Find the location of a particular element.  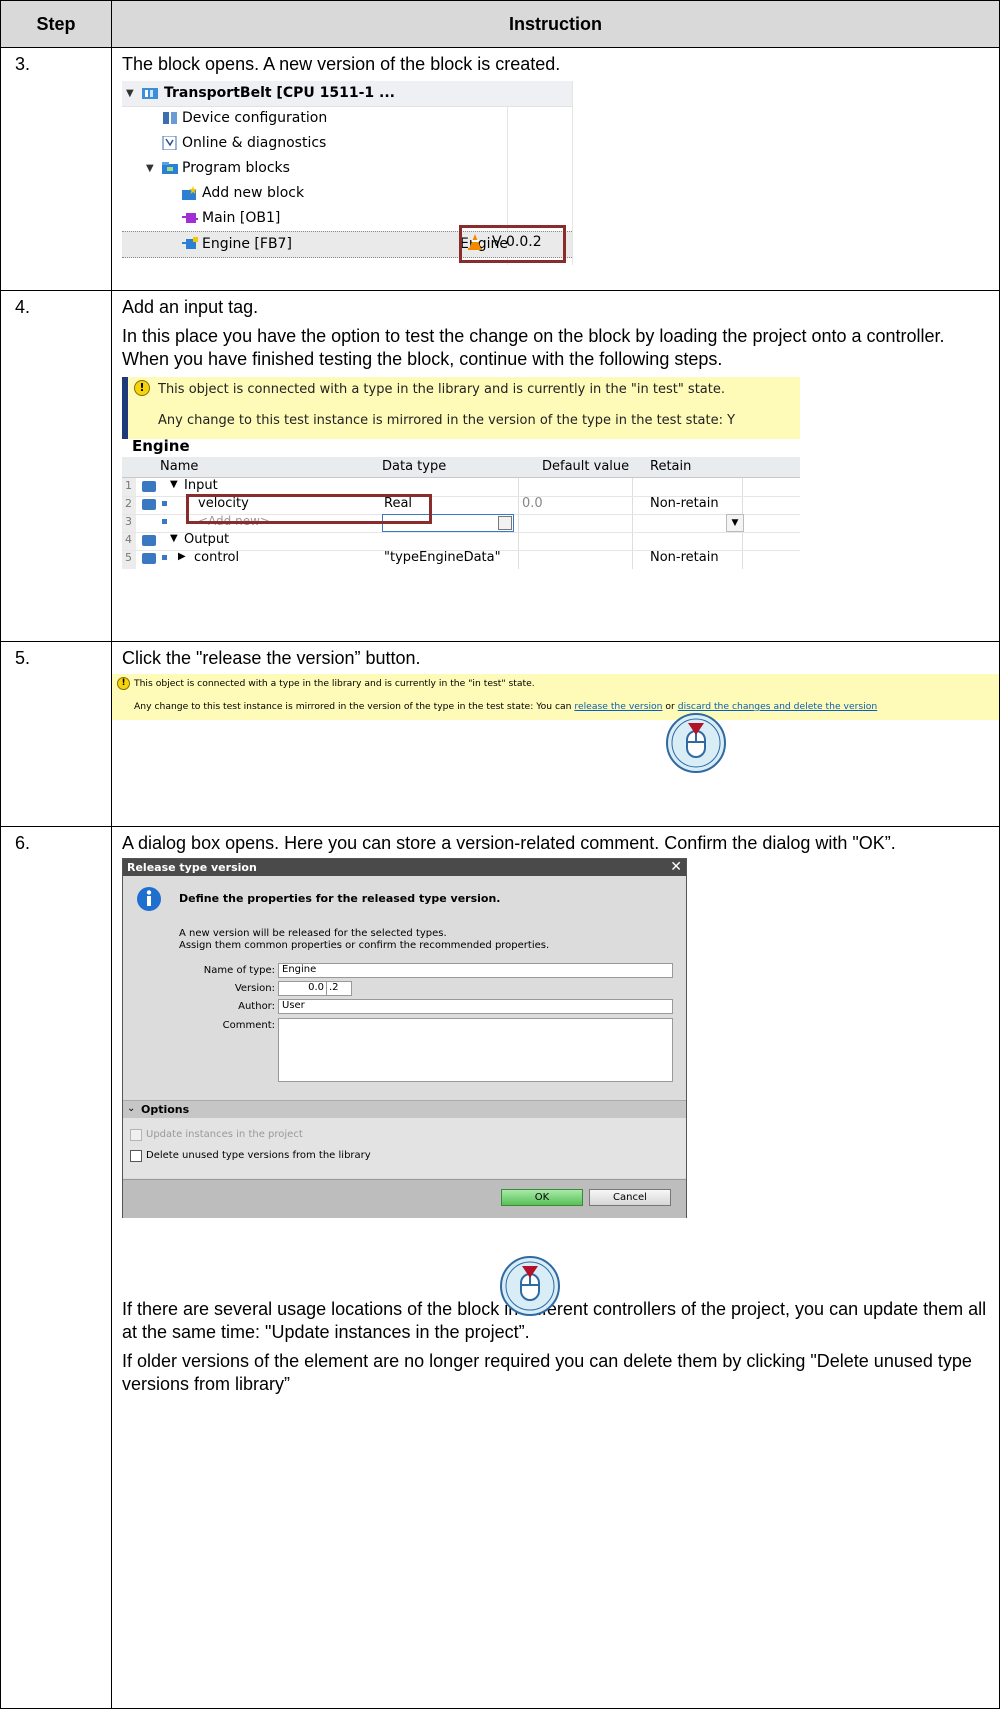

folder-icon is located at coordinates (170, 168).